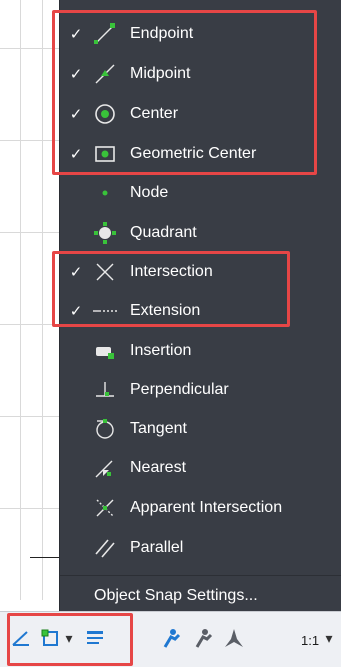  I want to click on menu-item-label: Extension, so click(165, 310).